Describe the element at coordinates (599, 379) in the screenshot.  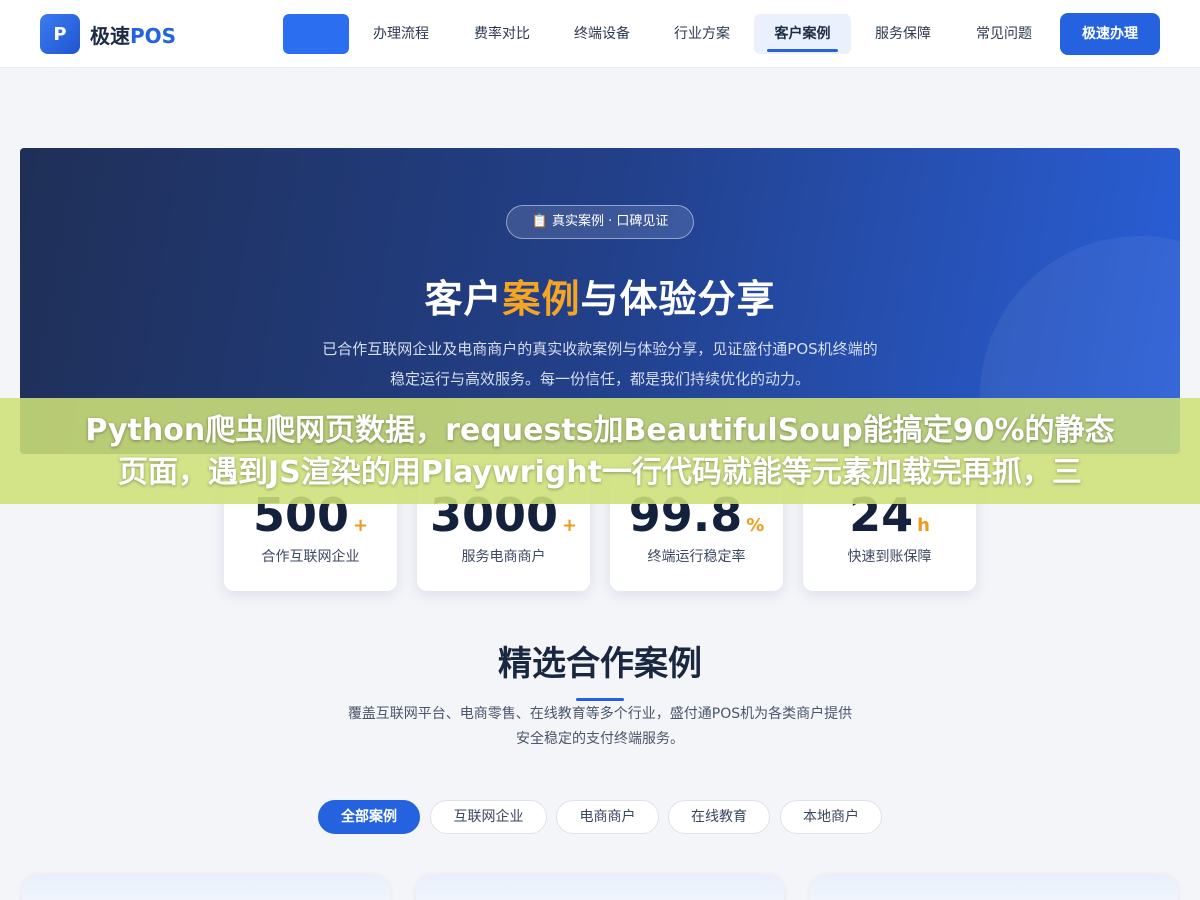
I see `hero-desc-line-2: 稳定运行与高效服务。每一份信任，都是我们持续优化的动力。` at that location.